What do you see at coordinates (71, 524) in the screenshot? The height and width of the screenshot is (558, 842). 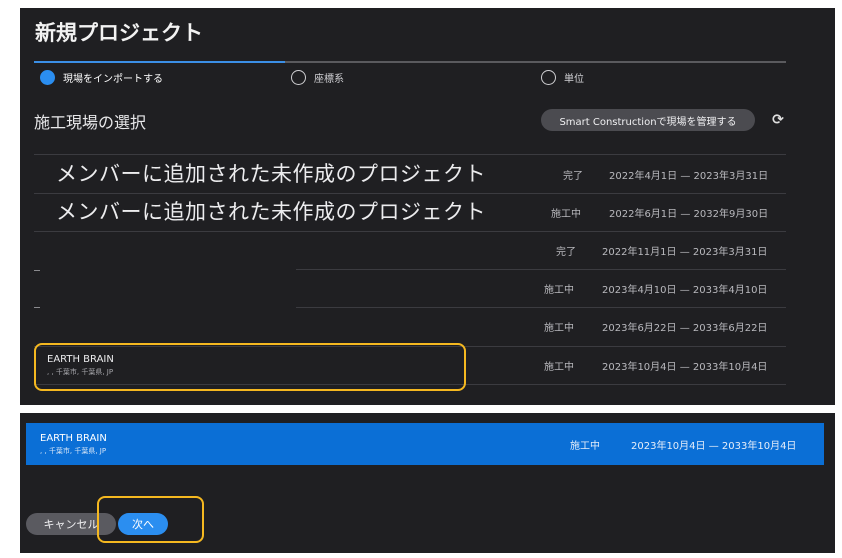 I see `cancel-button: キャンセル` at bounding box center [71, 524].